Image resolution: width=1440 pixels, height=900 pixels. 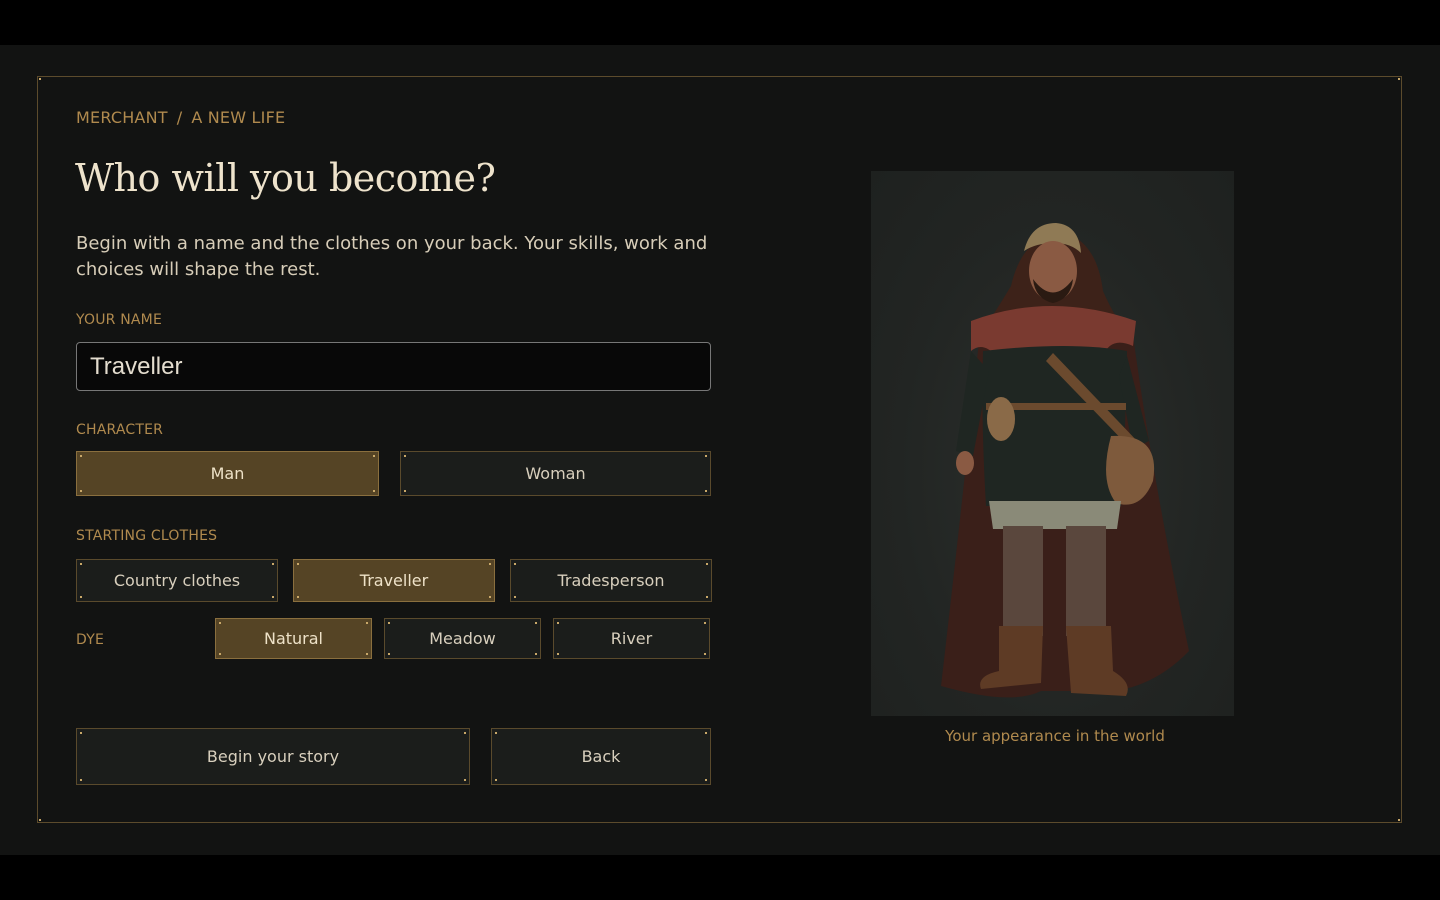 I want to click on dye-option-river: River, so click(x=631, y=638).